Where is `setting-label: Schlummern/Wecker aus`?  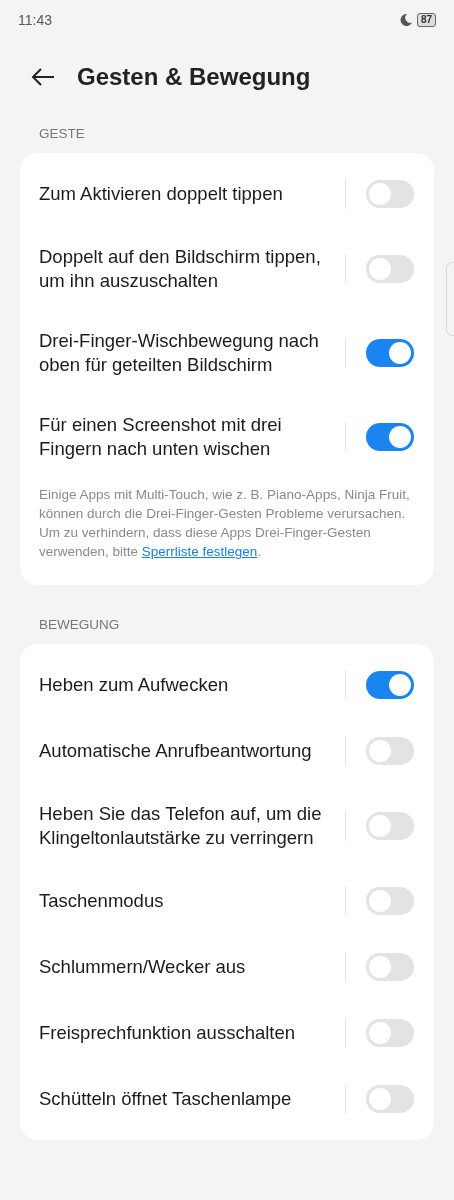 setting-label: Schlummern/Wecker aus is located at coordinates (143, 967).